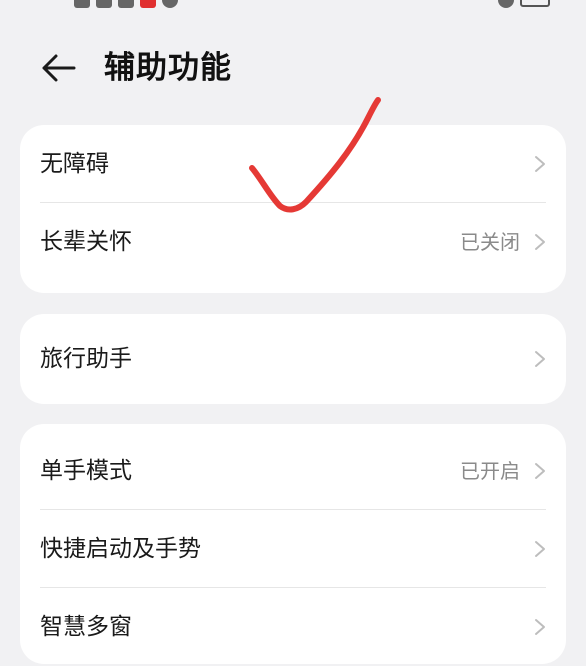 The width and height of the screenshot is (586, 666). I want to click on settings-item-value: 已开启, so click(490, 471).